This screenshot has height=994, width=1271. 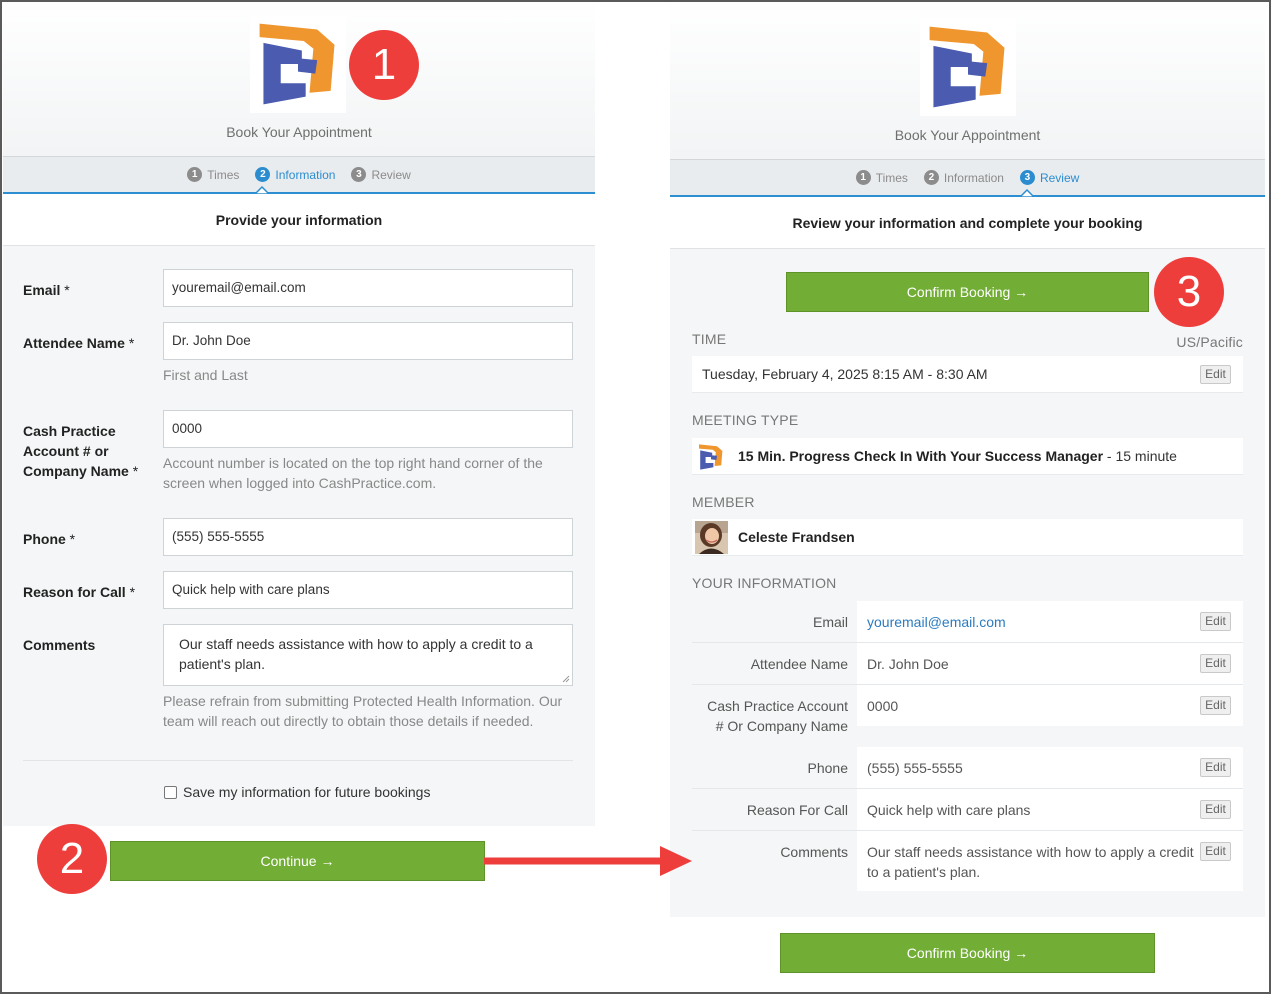 What do you see at coordinates (764, 583) in the screenshot?
I see `your-information-section-label: YOUR INFORMATION` at bounding box center [764, 583].